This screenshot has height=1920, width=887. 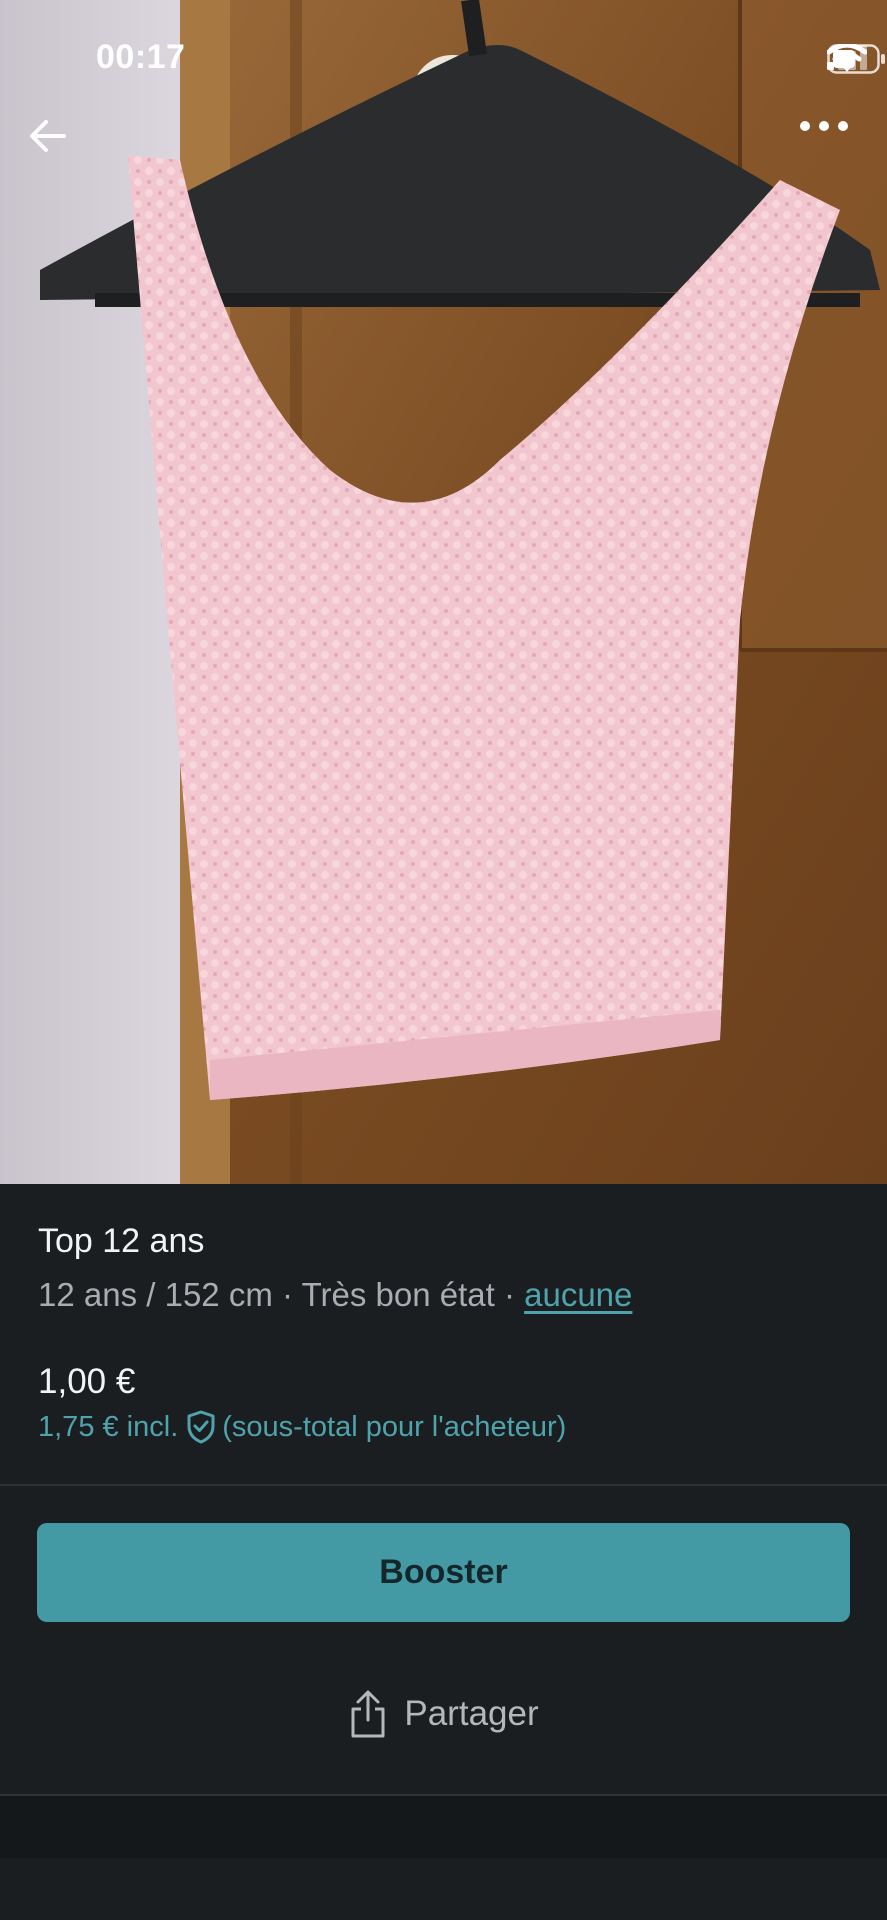 I want to click on more-options-button, so click(x=834, y=155).